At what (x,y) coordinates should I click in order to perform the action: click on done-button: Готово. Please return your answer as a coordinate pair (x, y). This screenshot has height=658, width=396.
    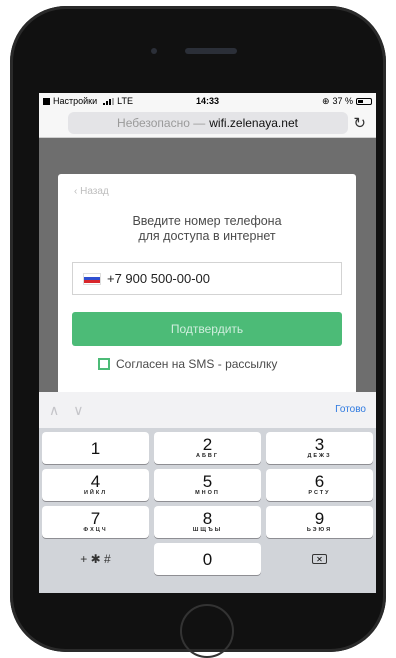
    Looking at the image, I should click on (350, 409).